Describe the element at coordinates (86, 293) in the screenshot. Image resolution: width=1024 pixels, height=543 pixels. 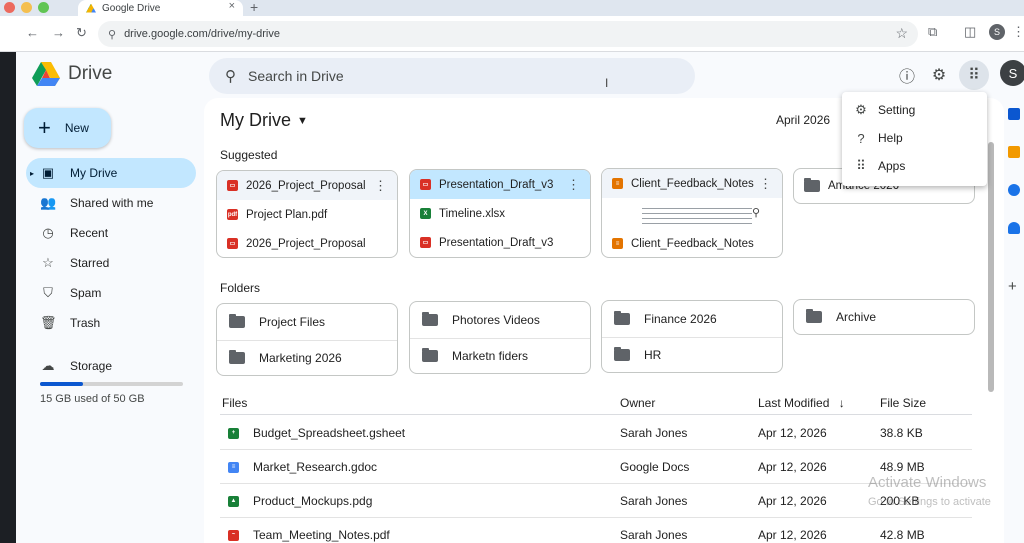
I see `sidebar-item-label: Spam` at that location.